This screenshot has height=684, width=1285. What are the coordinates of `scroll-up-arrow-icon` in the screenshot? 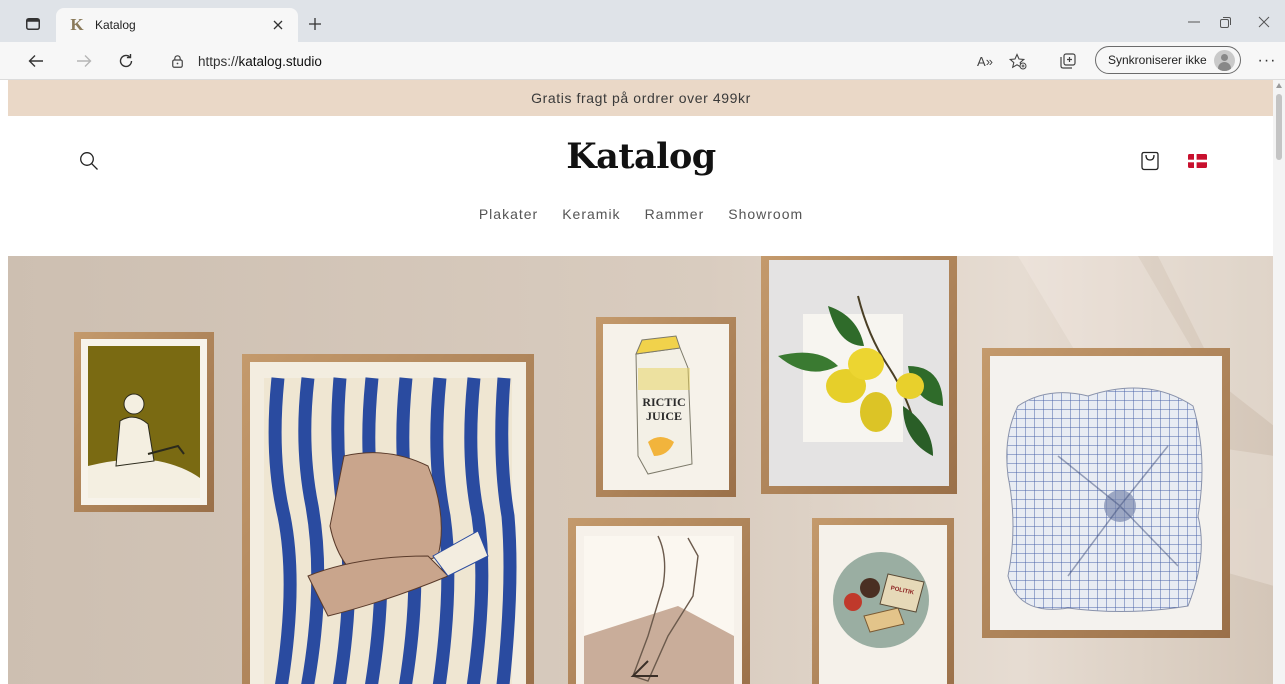 It's located at (1279, 85).